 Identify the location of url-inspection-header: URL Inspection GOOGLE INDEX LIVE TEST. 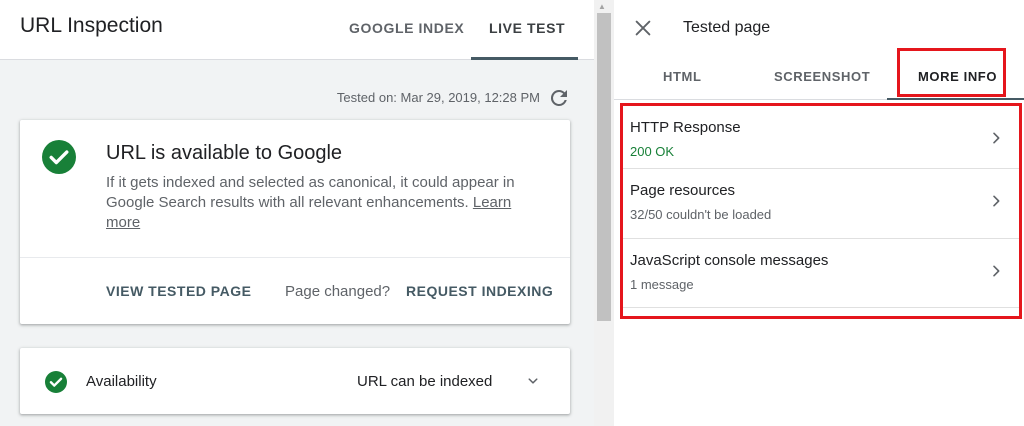
(297, 30).